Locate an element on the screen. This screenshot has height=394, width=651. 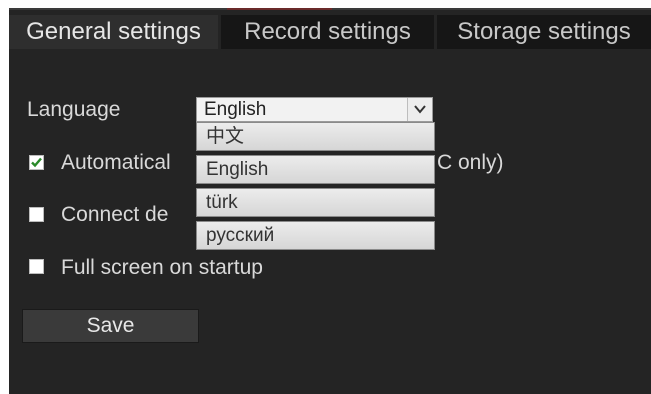
tab-general-settings: General settings is located at coordinates (113, 32).